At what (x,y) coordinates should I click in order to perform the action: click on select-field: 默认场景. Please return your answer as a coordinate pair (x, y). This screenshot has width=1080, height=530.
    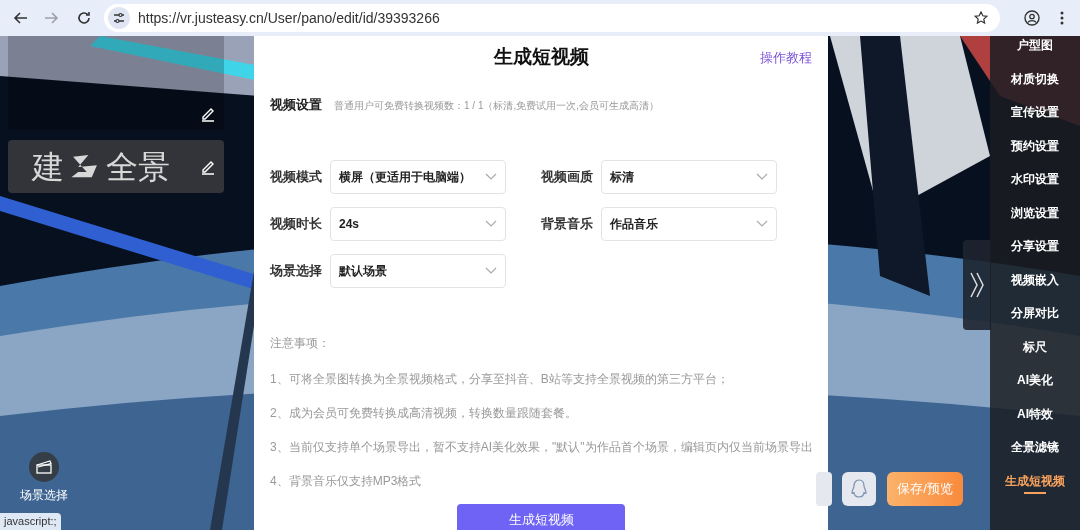
    Looking at the image, I should click on (418, 270).